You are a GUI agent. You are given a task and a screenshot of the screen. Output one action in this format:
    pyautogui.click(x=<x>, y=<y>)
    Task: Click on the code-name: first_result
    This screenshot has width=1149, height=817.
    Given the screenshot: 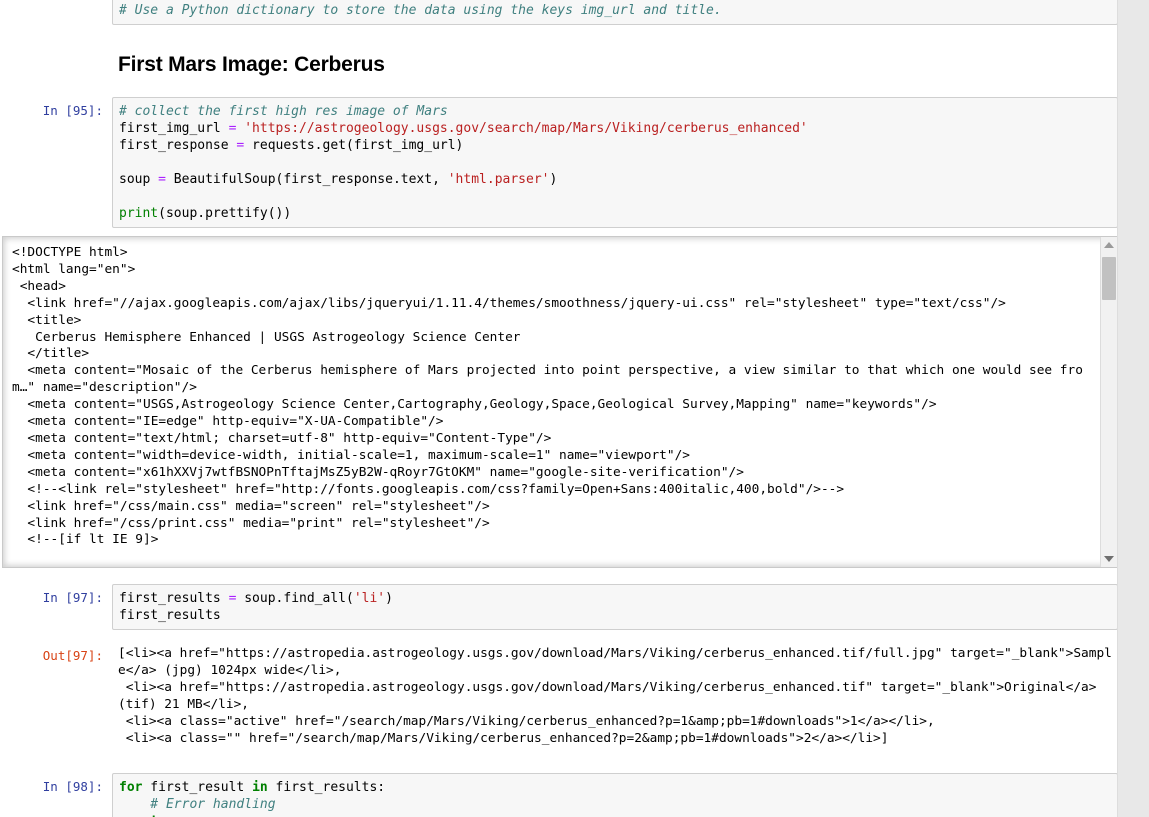 What is the action you would take?
    pyautogui.click(x=197, y=788)
    